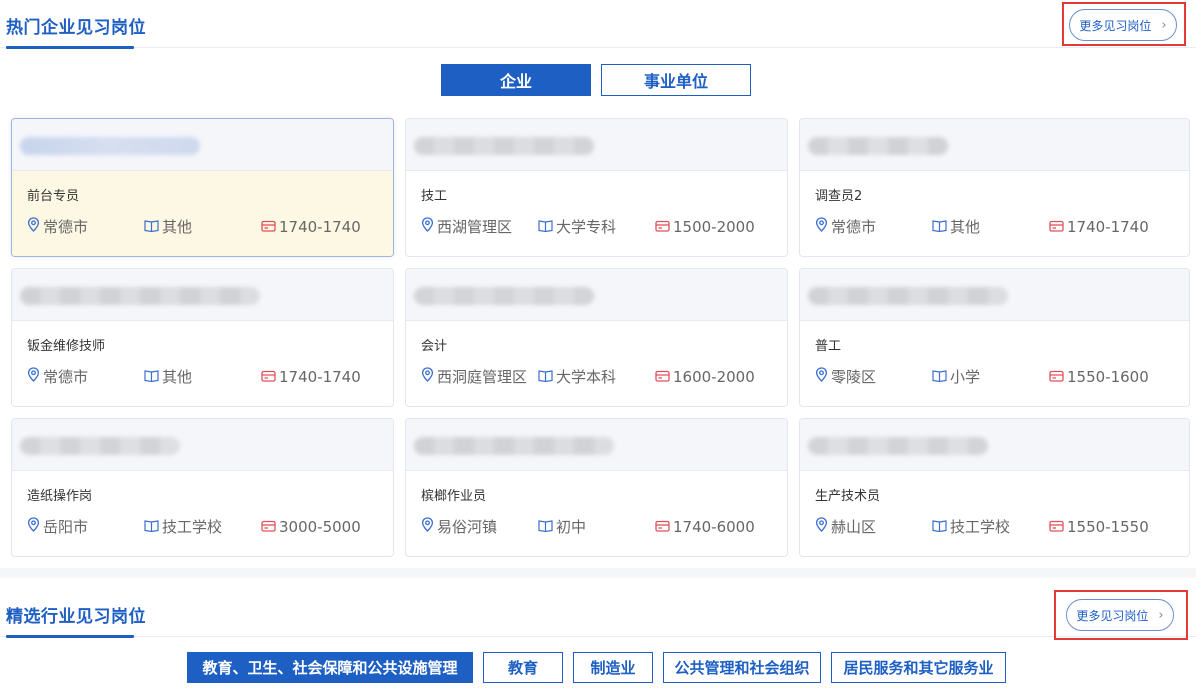 The width and height of the screenshot is (1196, 696). I want to click on job-salary: 1550-1550, so click(1099, 527).